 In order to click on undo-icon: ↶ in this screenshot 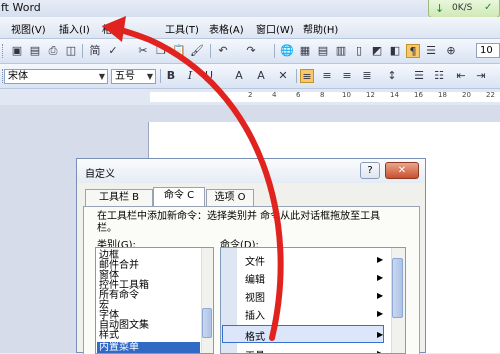, I will do `click(223, 51)`.